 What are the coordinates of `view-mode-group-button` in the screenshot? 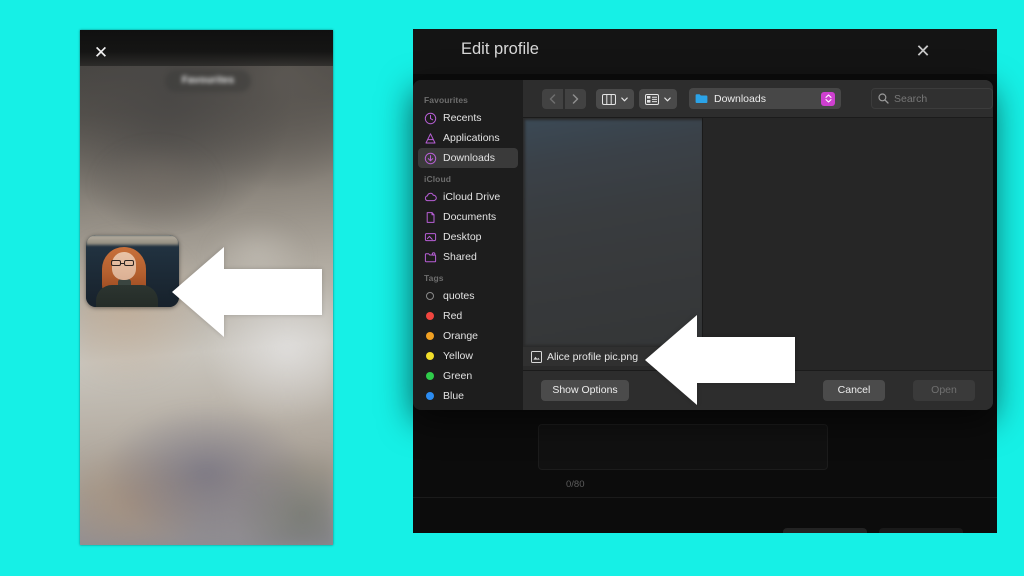 It's located at (658, 99).